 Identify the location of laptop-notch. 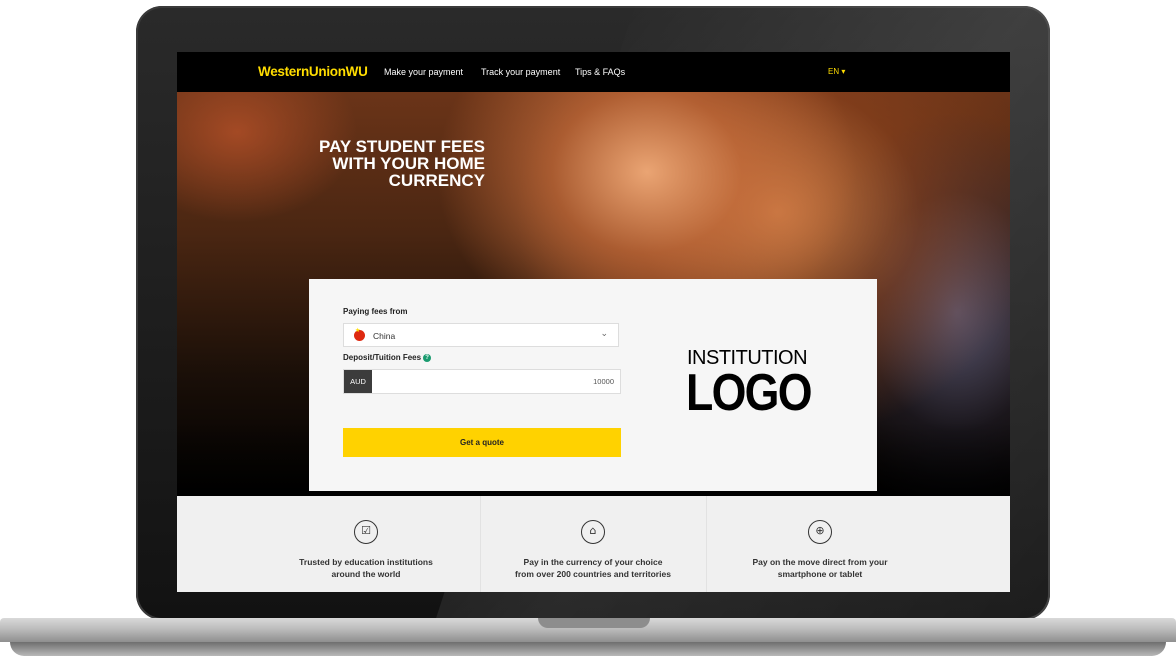
(594, 623).